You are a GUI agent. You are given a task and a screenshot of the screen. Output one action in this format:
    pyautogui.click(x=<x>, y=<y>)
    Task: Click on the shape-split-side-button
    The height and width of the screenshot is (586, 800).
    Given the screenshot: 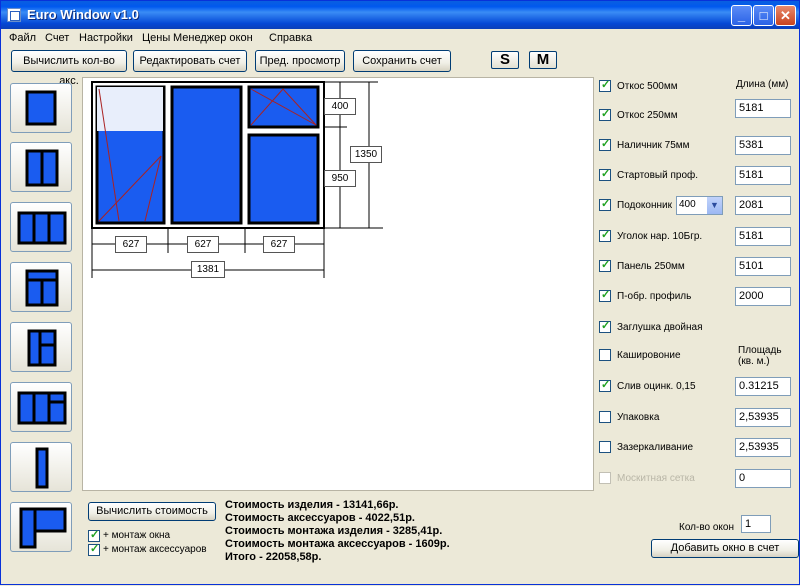 What is the action you would take?
    pyautogui.click(x=41, y=347)
    